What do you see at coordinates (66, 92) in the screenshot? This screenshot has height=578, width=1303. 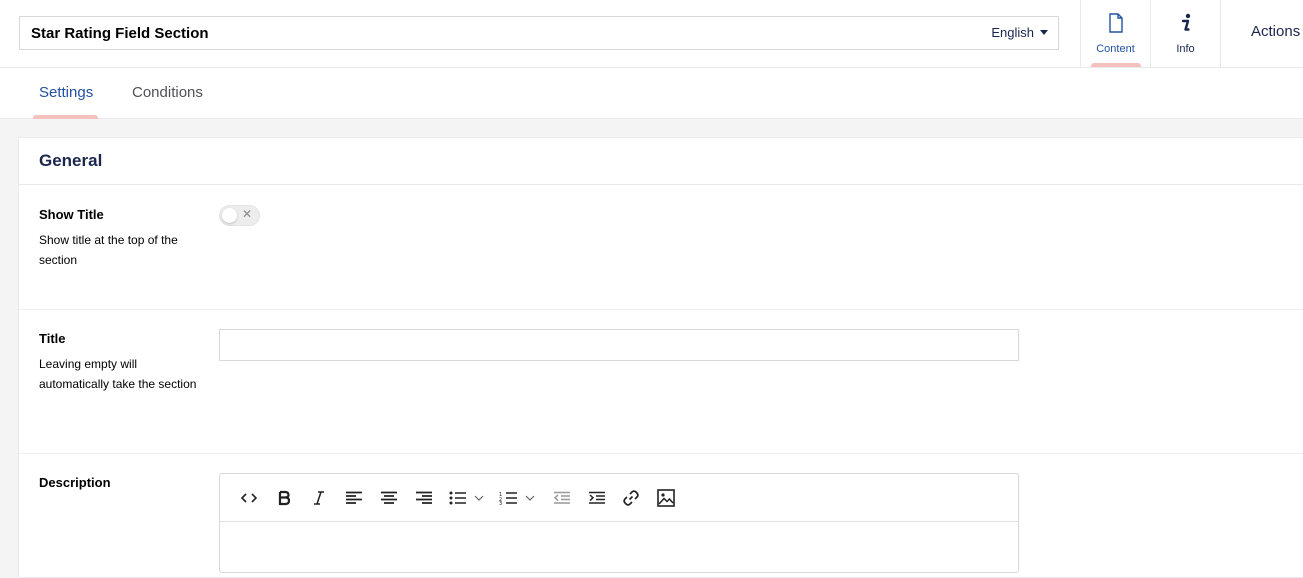 I see `tab-settings: Settings` at bounding box center [66, 92].